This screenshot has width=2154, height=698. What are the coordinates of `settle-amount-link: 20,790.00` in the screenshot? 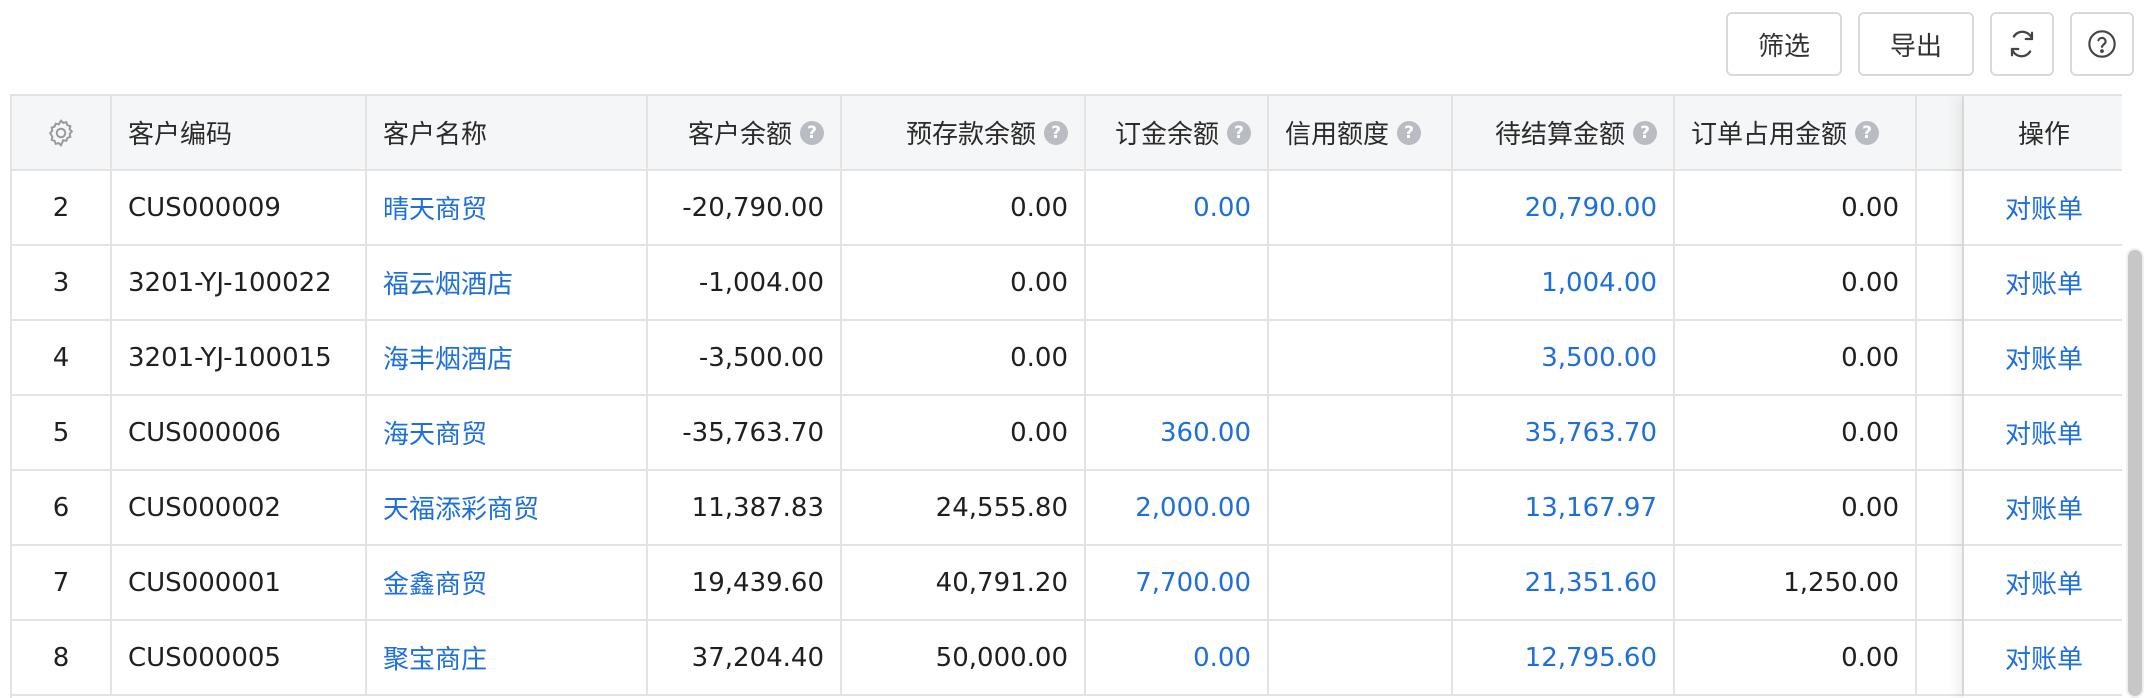 It's located at (1564, 208).